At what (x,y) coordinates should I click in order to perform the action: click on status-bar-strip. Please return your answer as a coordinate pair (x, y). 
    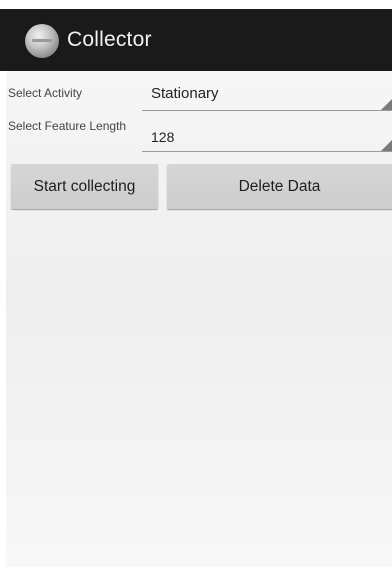
    Looking at the image, I should click on (196, 4).